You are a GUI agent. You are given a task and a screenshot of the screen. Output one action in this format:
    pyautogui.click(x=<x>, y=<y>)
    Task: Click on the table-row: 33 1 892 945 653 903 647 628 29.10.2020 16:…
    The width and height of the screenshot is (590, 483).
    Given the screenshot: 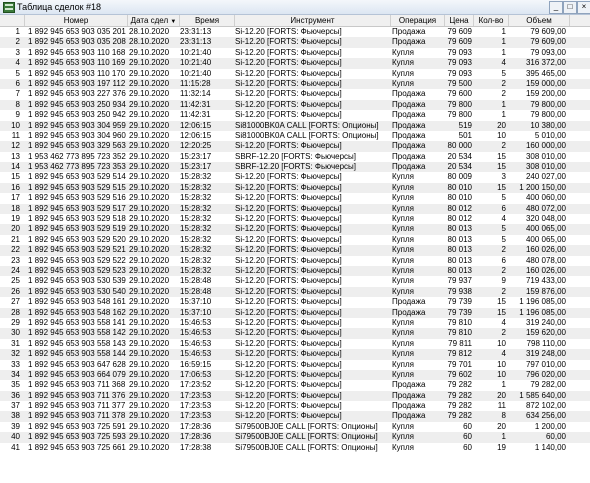 What is the action you would take?
    pyautogui.click(x=295, y=365)
    